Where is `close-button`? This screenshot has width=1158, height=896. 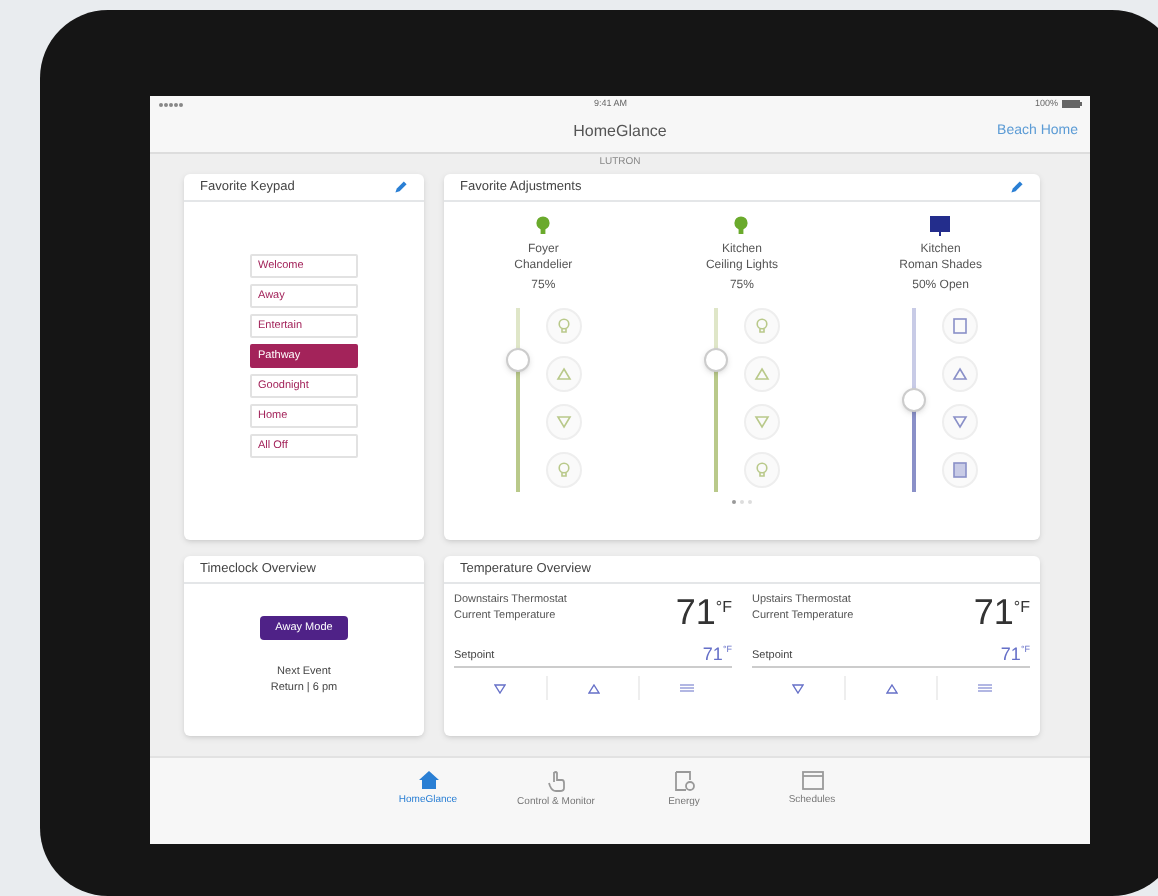 close-button is located at coordinates (960, 470).